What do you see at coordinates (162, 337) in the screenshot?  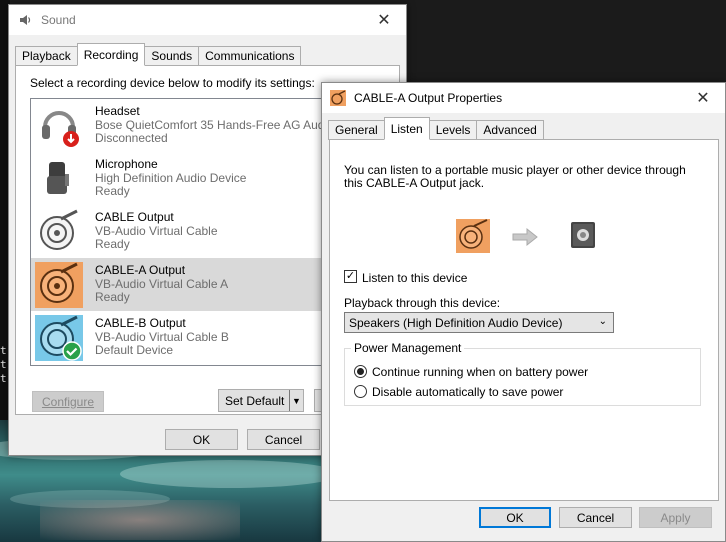 I see `device-description: VB-Audio Virtual Cable B` at bounding box center [162, 337].